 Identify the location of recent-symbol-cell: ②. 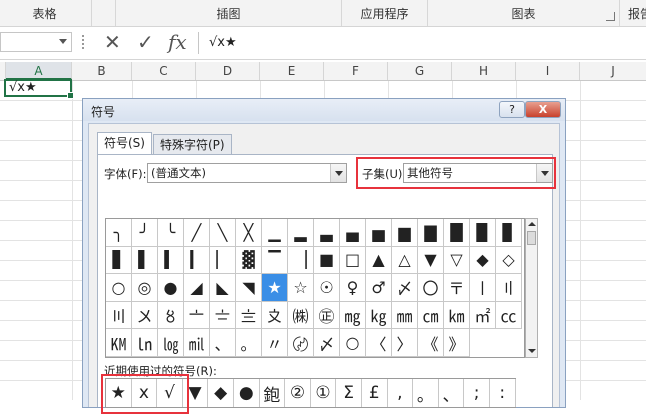
(298, 393).